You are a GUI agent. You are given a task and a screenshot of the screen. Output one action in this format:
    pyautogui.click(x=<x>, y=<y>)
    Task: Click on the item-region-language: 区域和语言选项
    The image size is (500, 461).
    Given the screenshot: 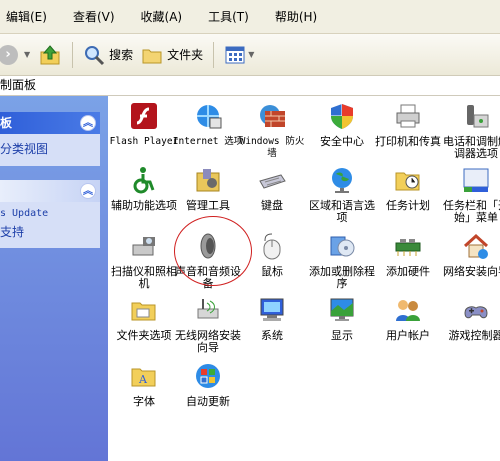 What is the action you would take?
    pyautogui.click(x=342, y=194)
    